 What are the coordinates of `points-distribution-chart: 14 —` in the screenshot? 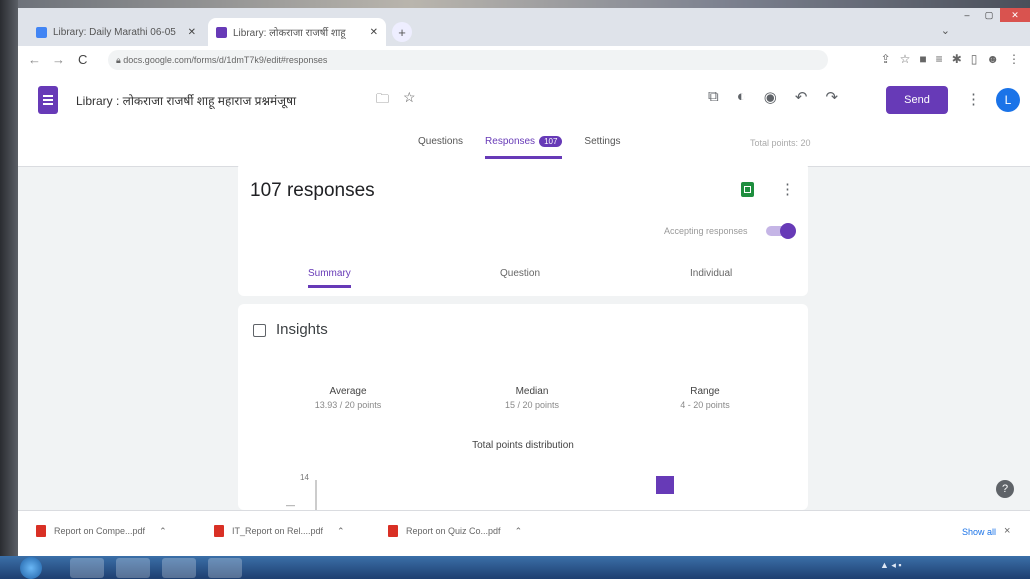 It's located at (480, 491).